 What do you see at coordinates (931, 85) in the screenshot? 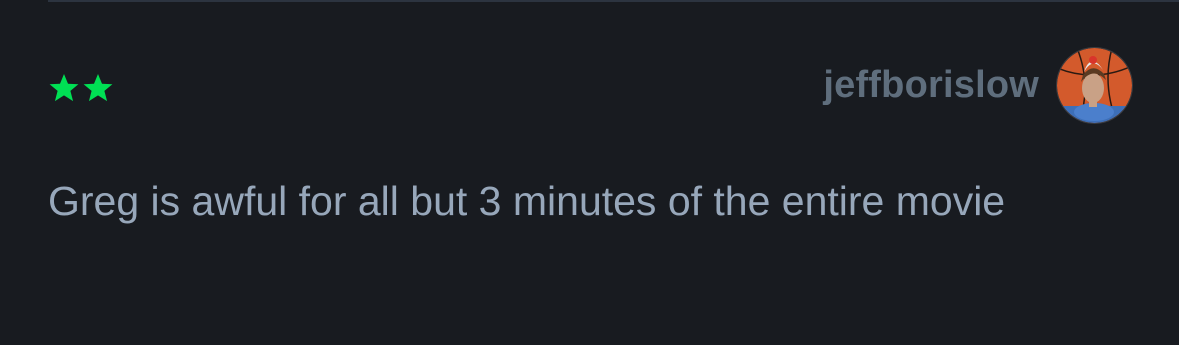
I see `reviewer-username: jeffborislow` at bounding box center [931, 85].